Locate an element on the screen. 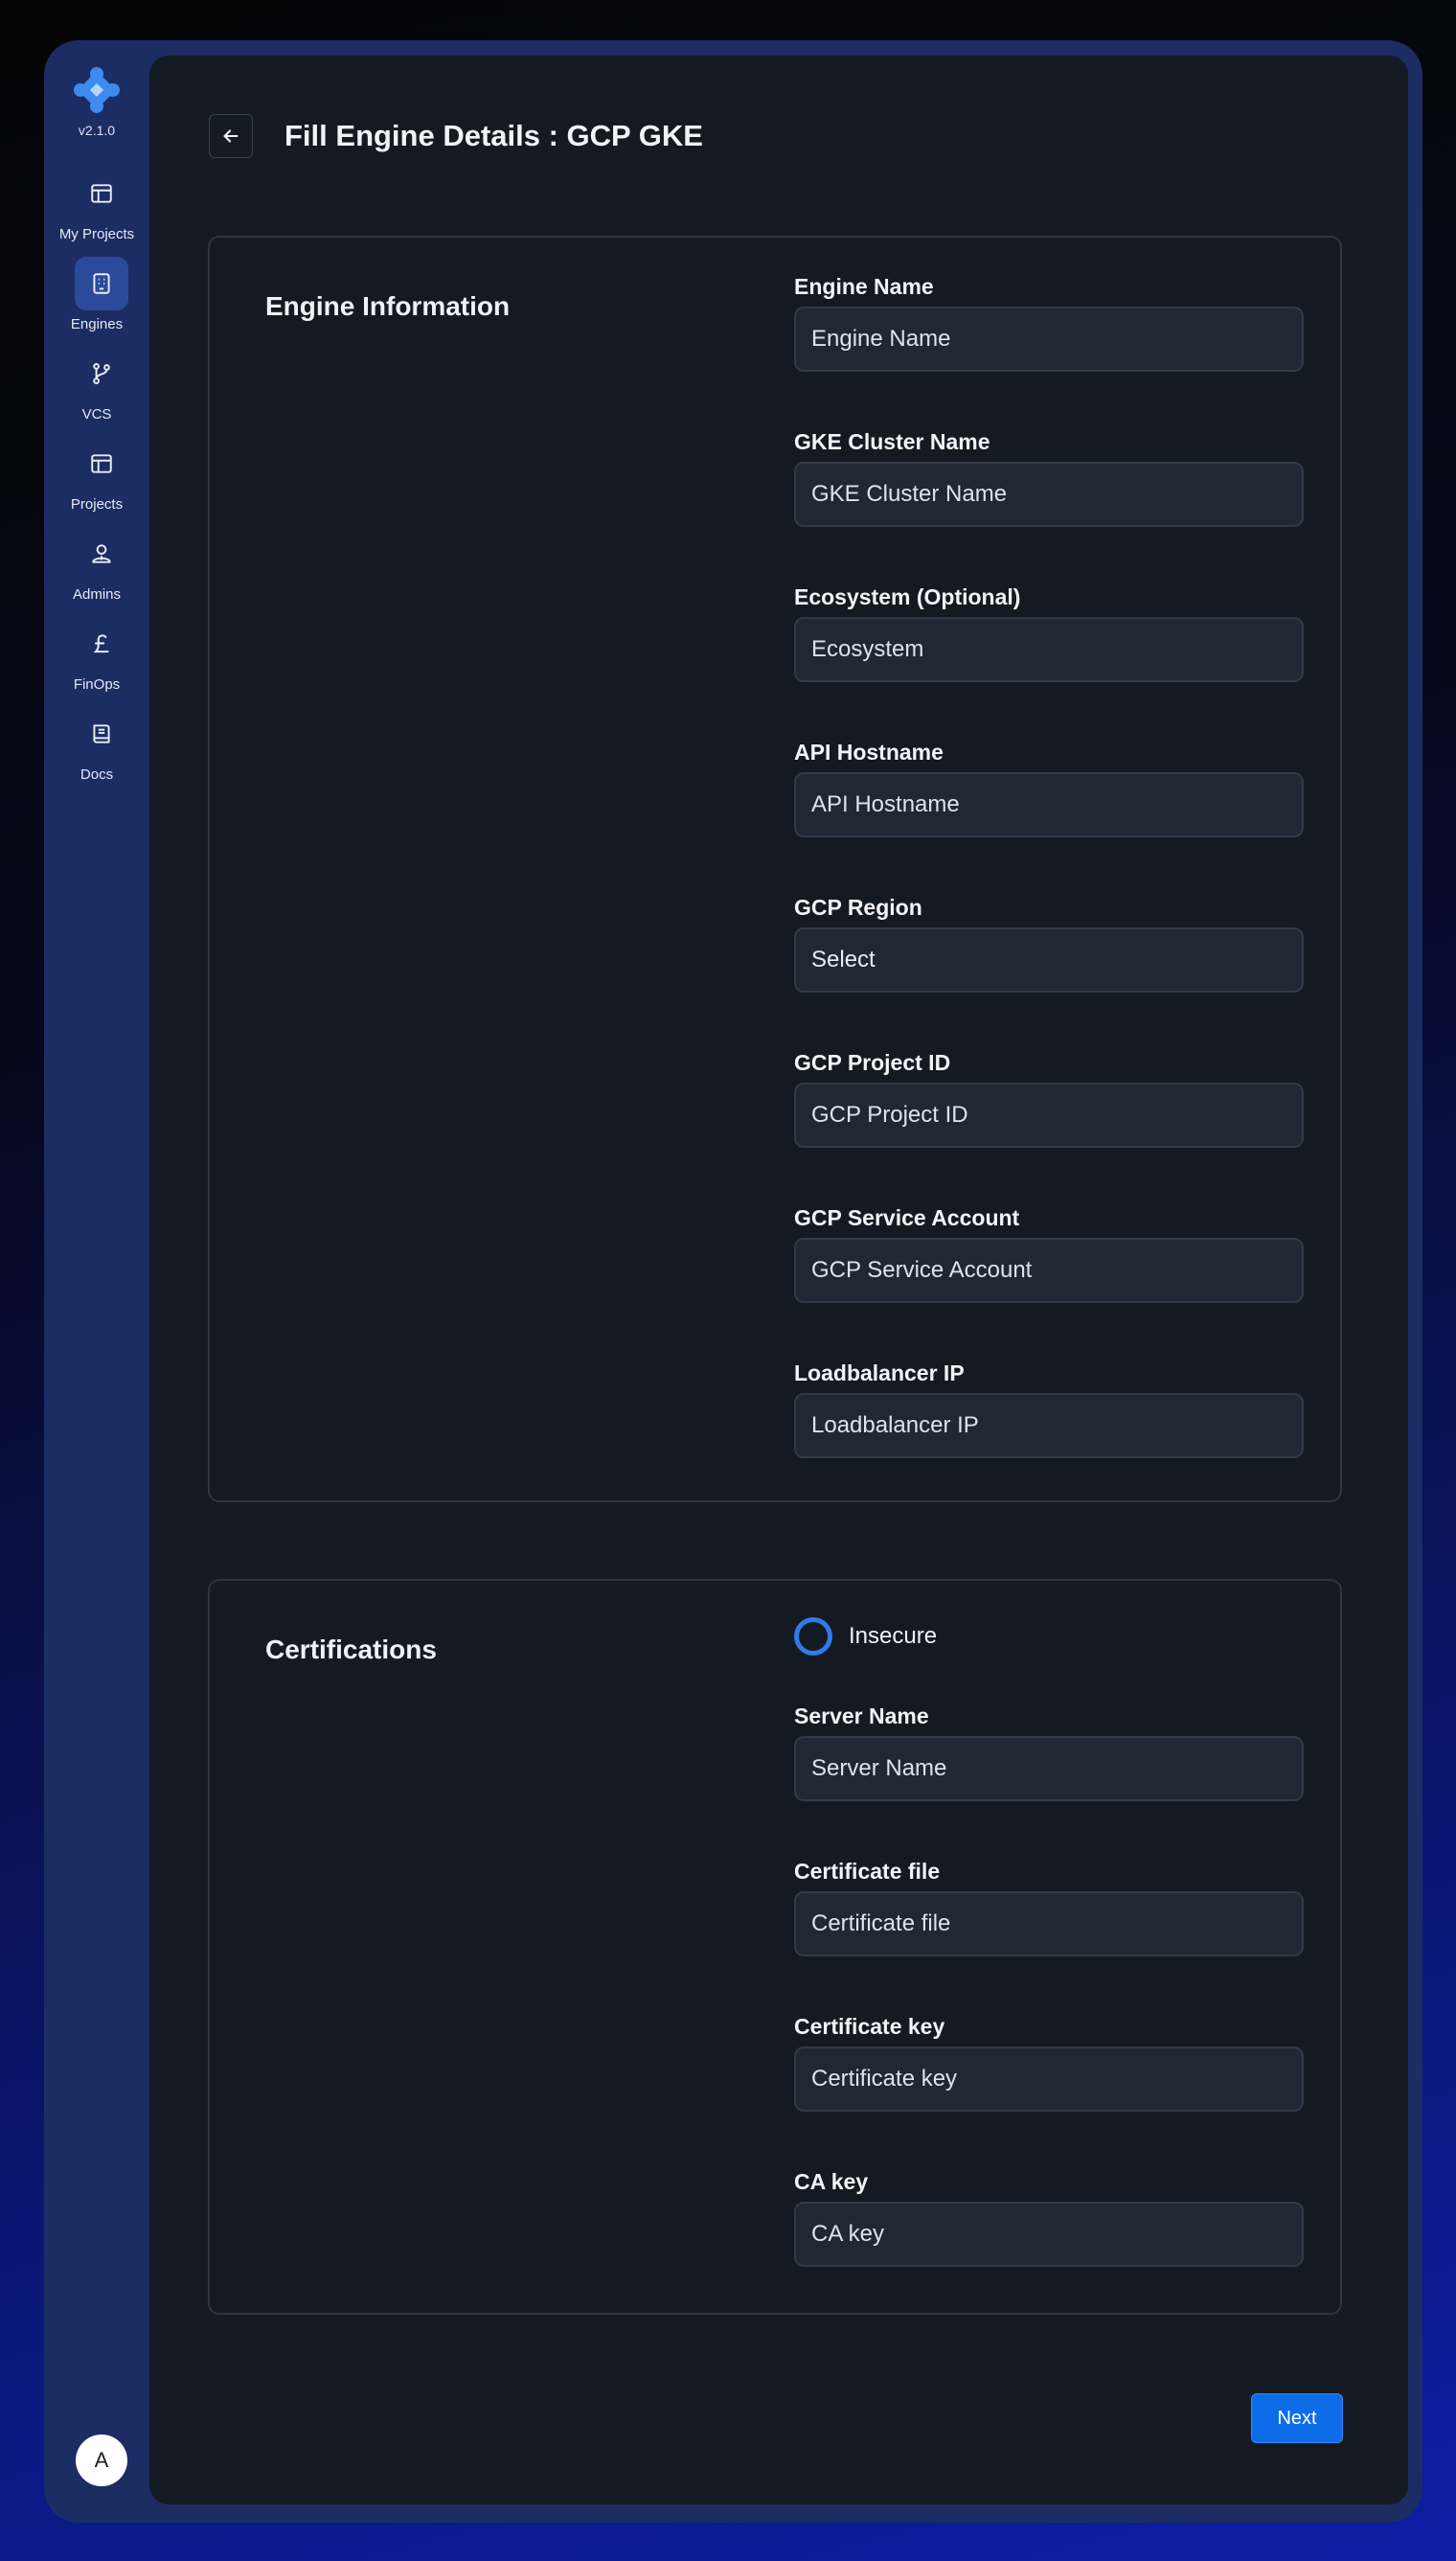 The image size is (1456, 2561). certificate-file-input is located at coordinates (1049, 1923).